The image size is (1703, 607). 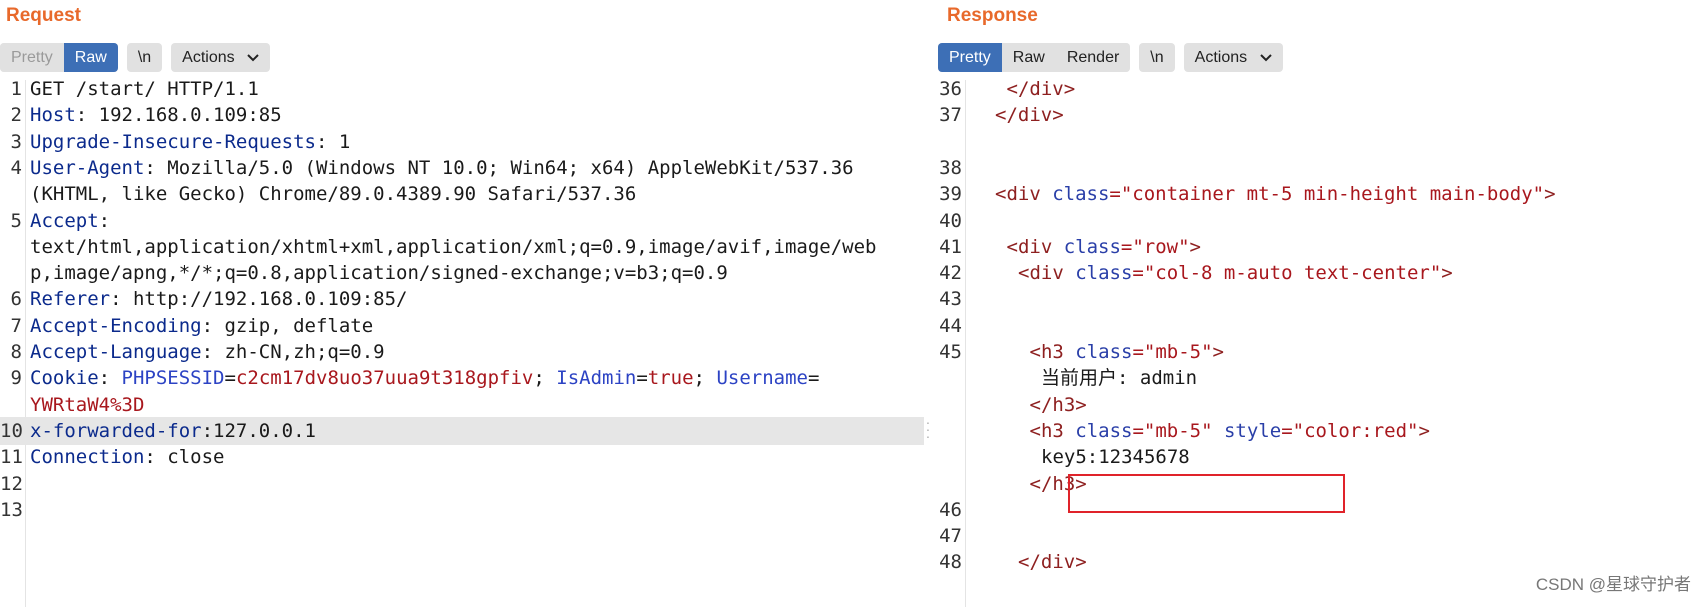 I want to click on line-number: 3, so click(x=16, y=141).